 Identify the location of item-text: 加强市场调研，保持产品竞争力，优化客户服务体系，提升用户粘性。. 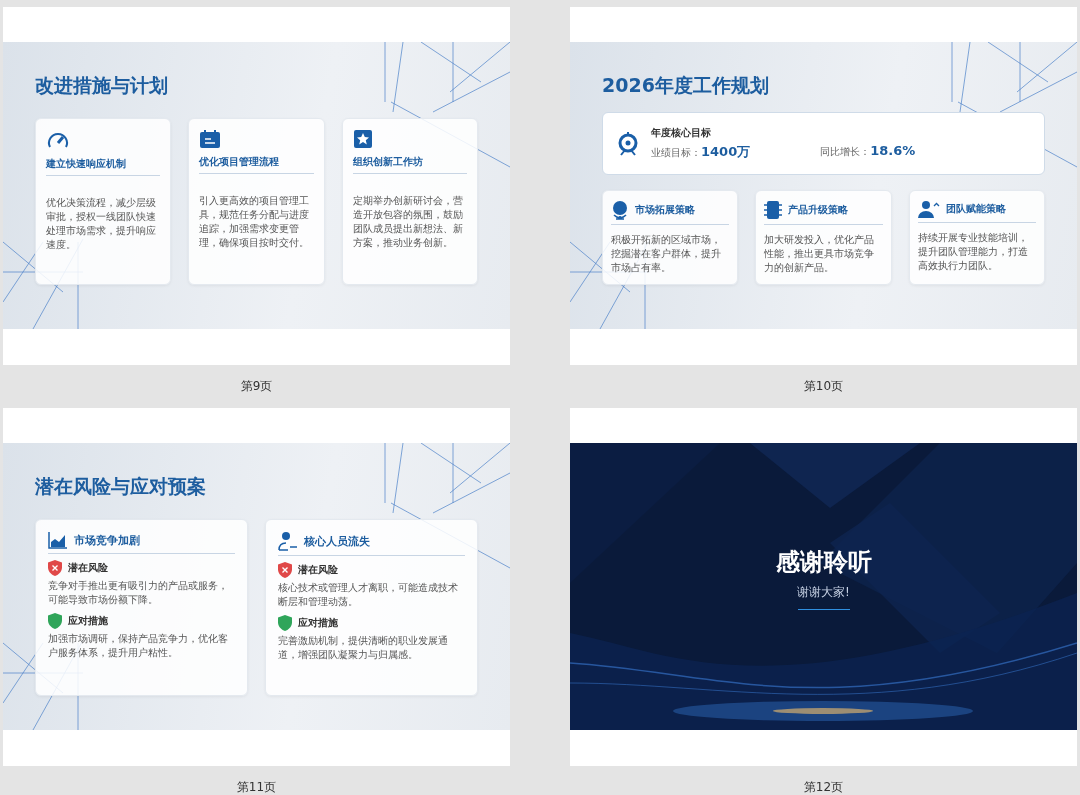
(138, 646).